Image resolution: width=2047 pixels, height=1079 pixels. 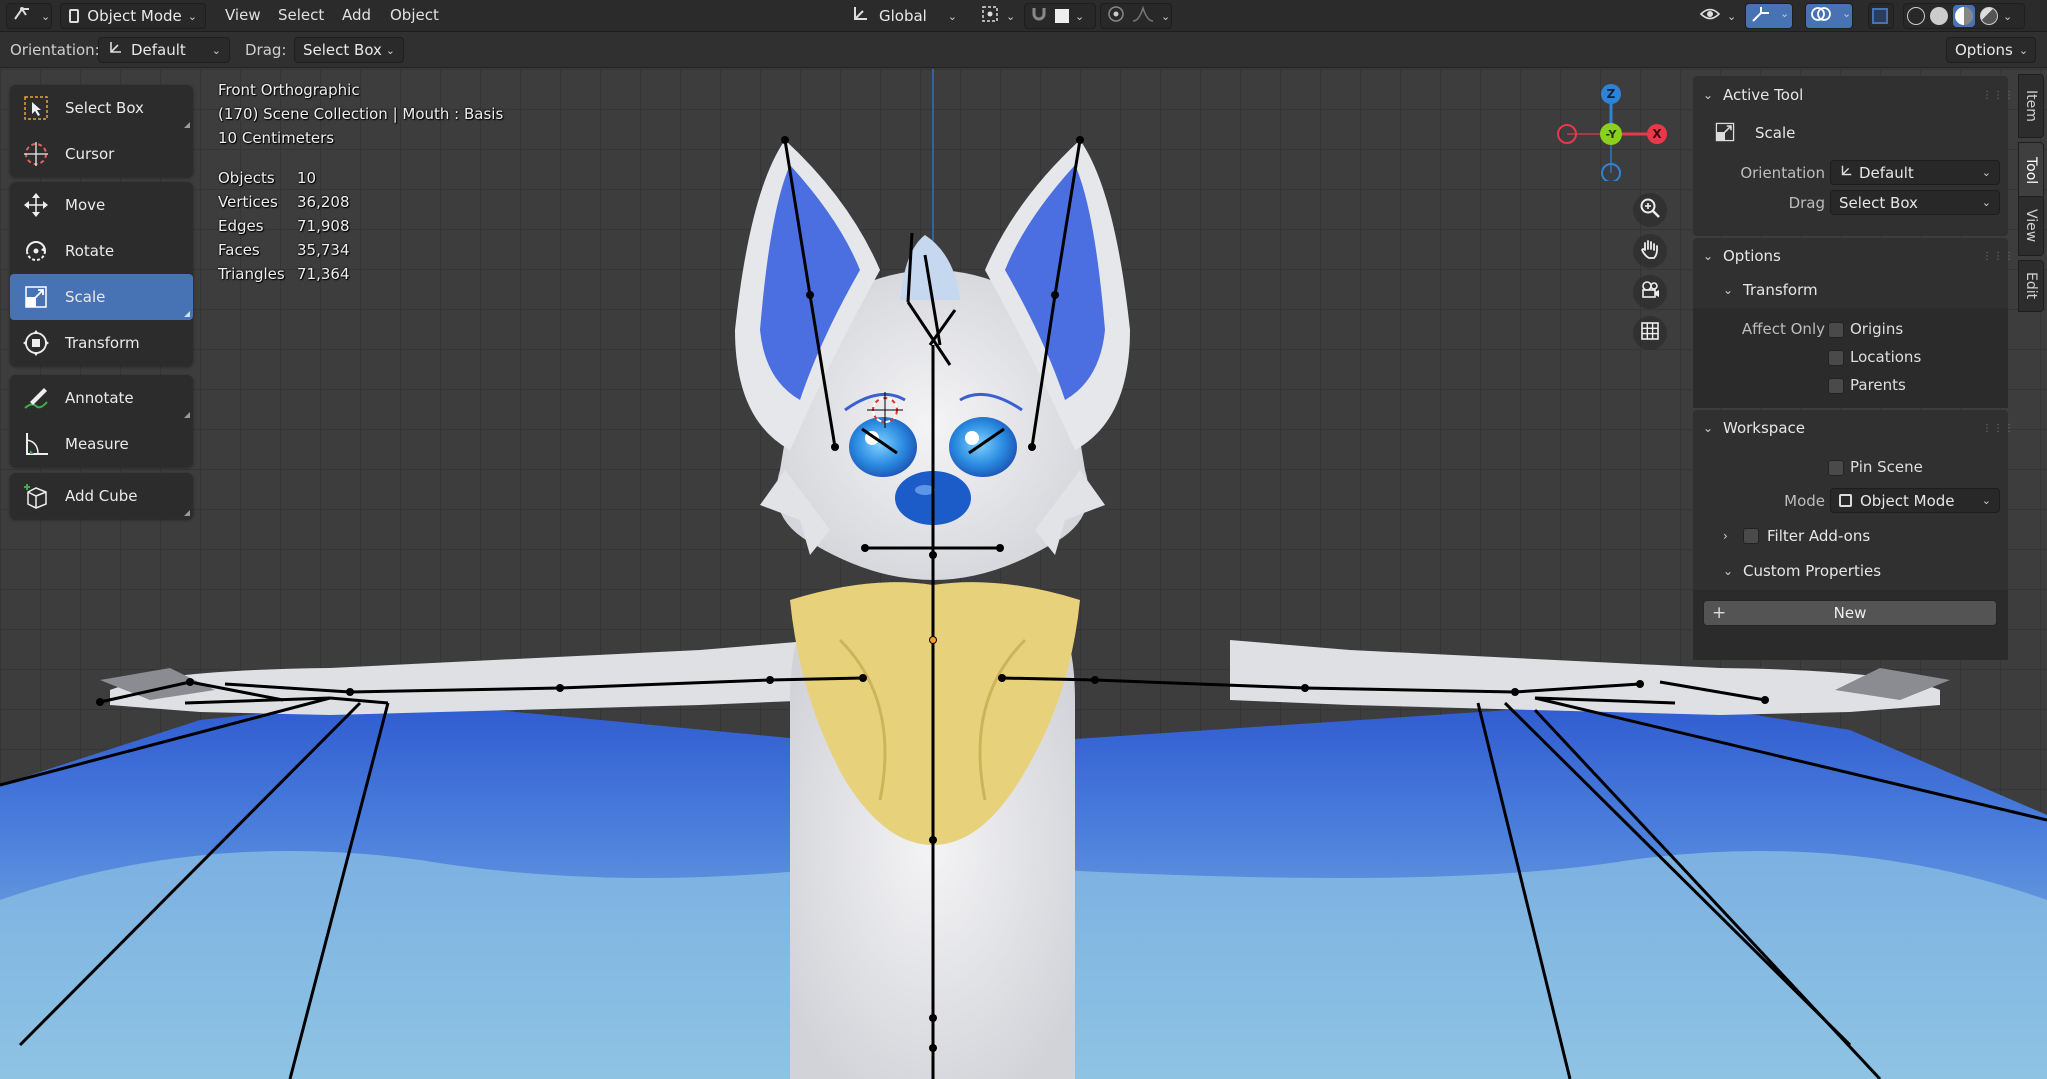 I want to click on tool-label: Select Box, so click(x=104, y=108).